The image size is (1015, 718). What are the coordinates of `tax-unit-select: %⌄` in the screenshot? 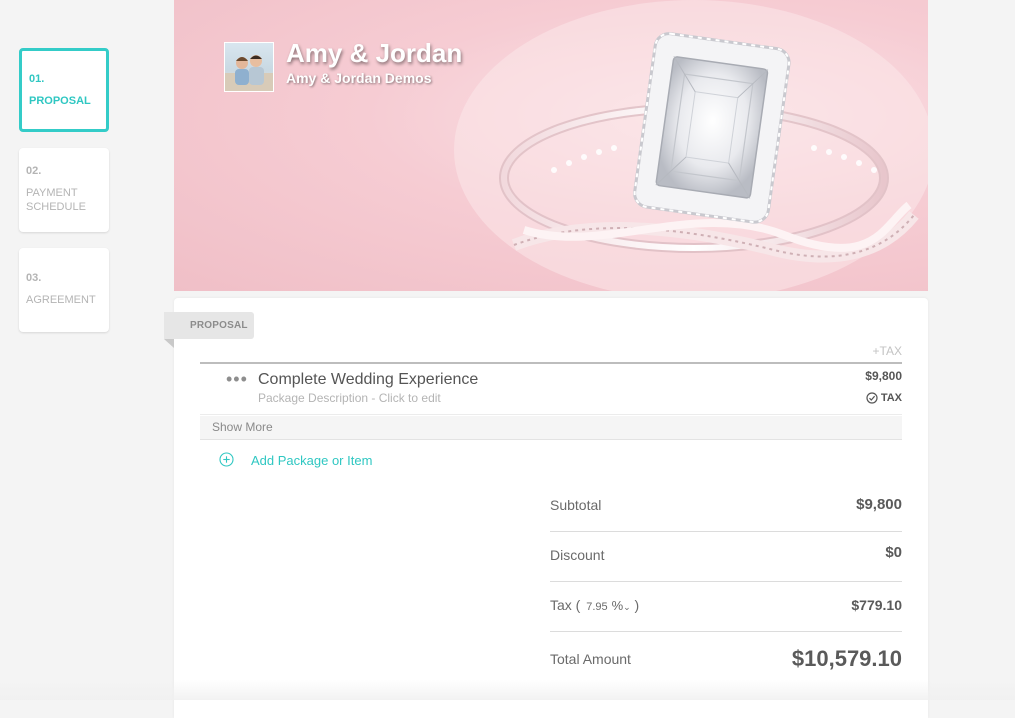 It's located at (621, 605).